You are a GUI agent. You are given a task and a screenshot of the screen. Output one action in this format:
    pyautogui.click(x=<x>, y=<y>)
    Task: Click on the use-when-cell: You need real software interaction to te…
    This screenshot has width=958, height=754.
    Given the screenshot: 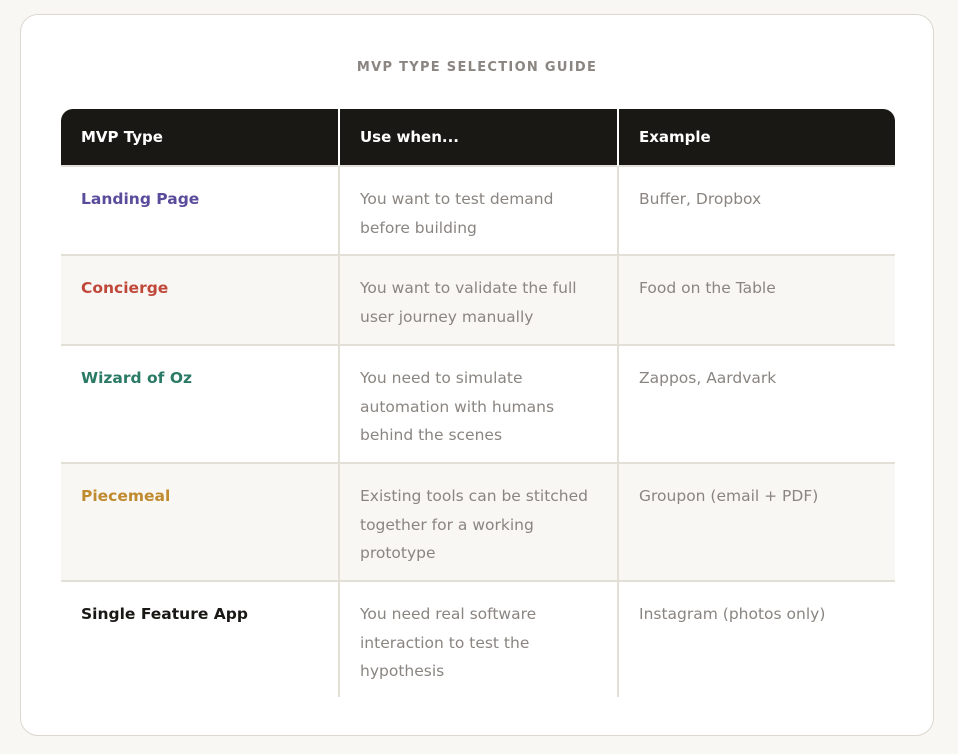 What is the action you would take?
    pyautogui.click(x=477, y=639)
    